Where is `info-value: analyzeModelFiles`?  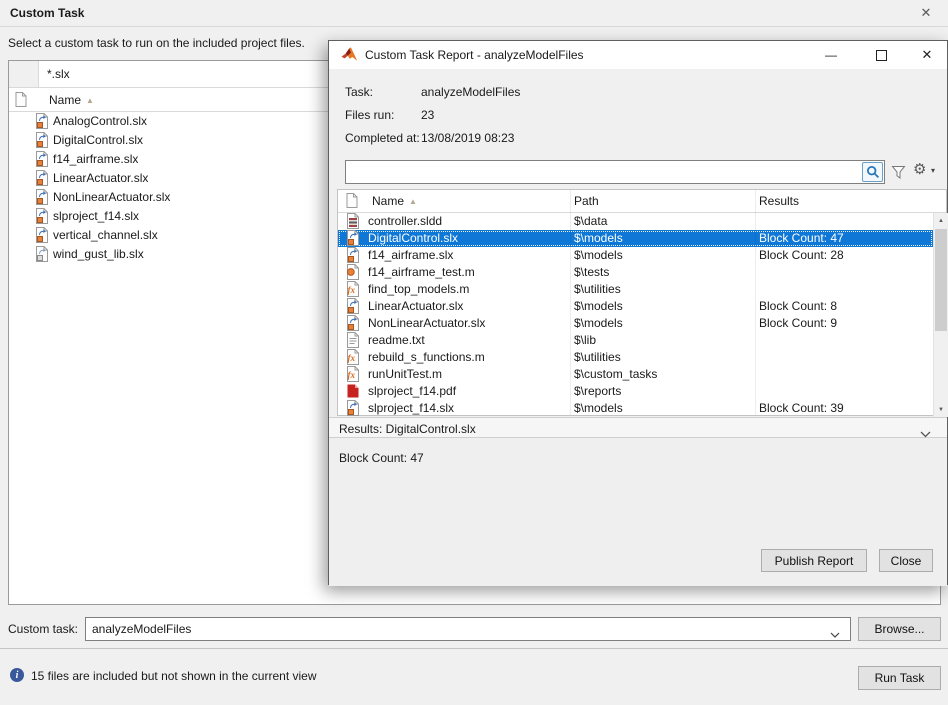
info-value: analyzeModelFiles is located at coordinates (471, 92).